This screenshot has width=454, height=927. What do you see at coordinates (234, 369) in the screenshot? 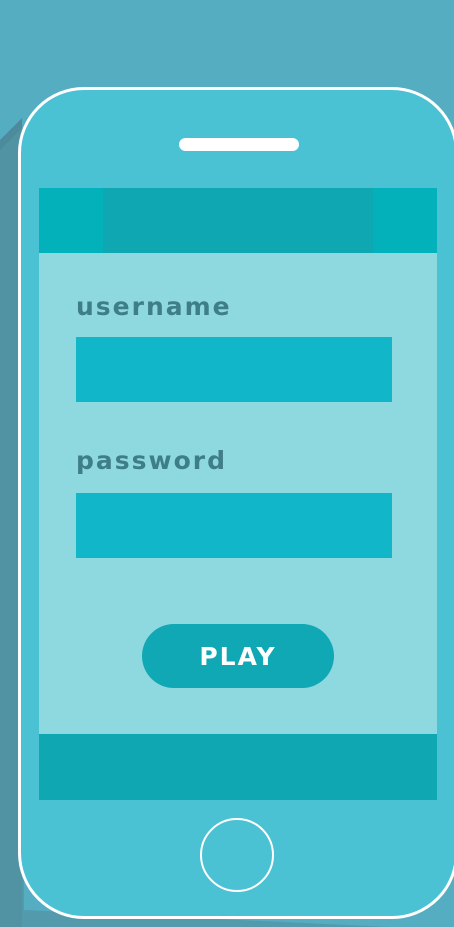
I see `username-input` at bounding box center [234, 369].